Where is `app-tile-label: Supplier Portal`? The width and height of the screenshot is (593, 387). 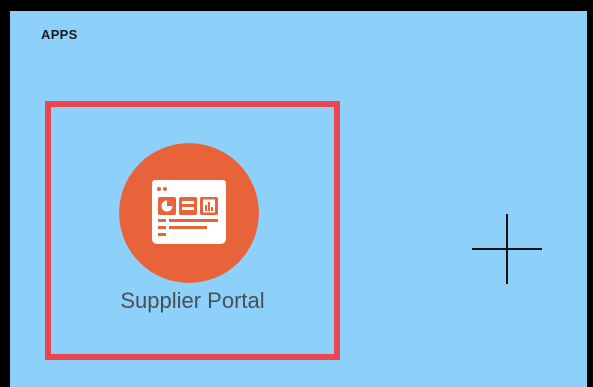
app-tile-label: Supplier Portal is located at coordinates (192, 300).